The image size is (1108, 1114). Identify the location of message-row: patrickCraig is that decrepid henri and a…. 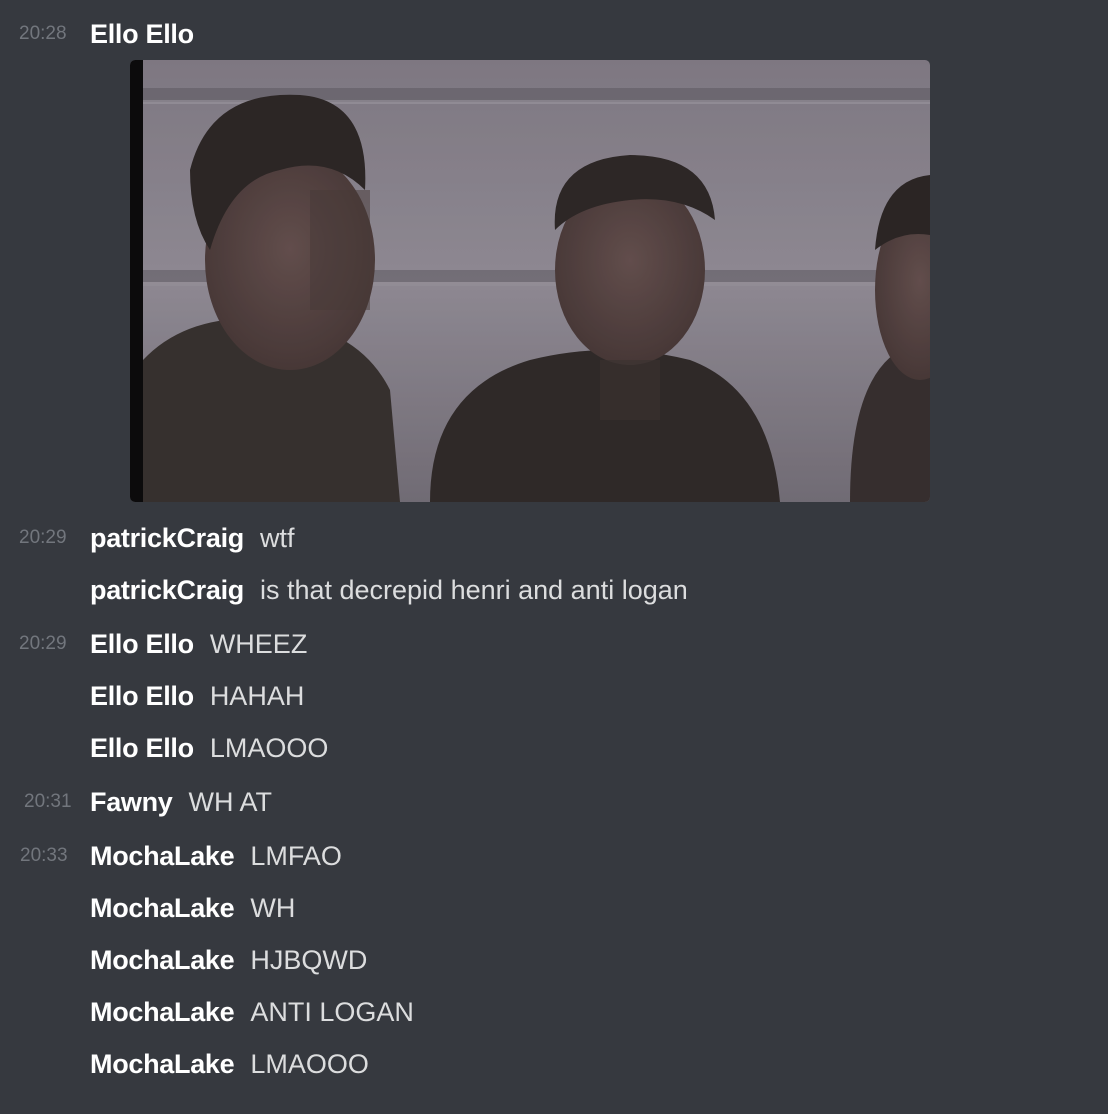
(554, 590).